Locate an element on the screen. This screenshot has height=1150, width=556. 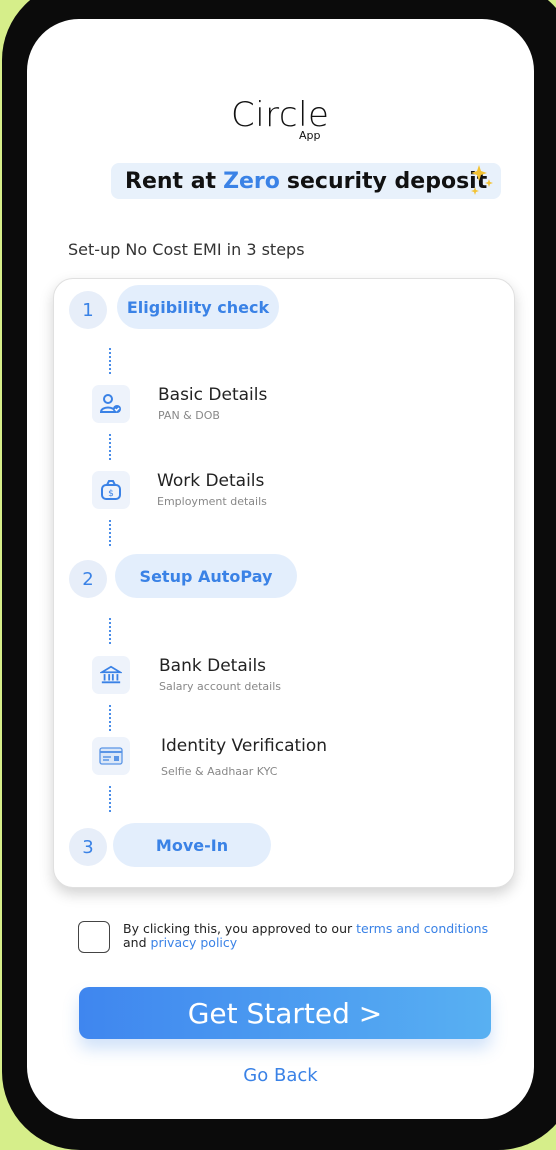
work-details-title: Work Details is located at coordinates (211, 481).